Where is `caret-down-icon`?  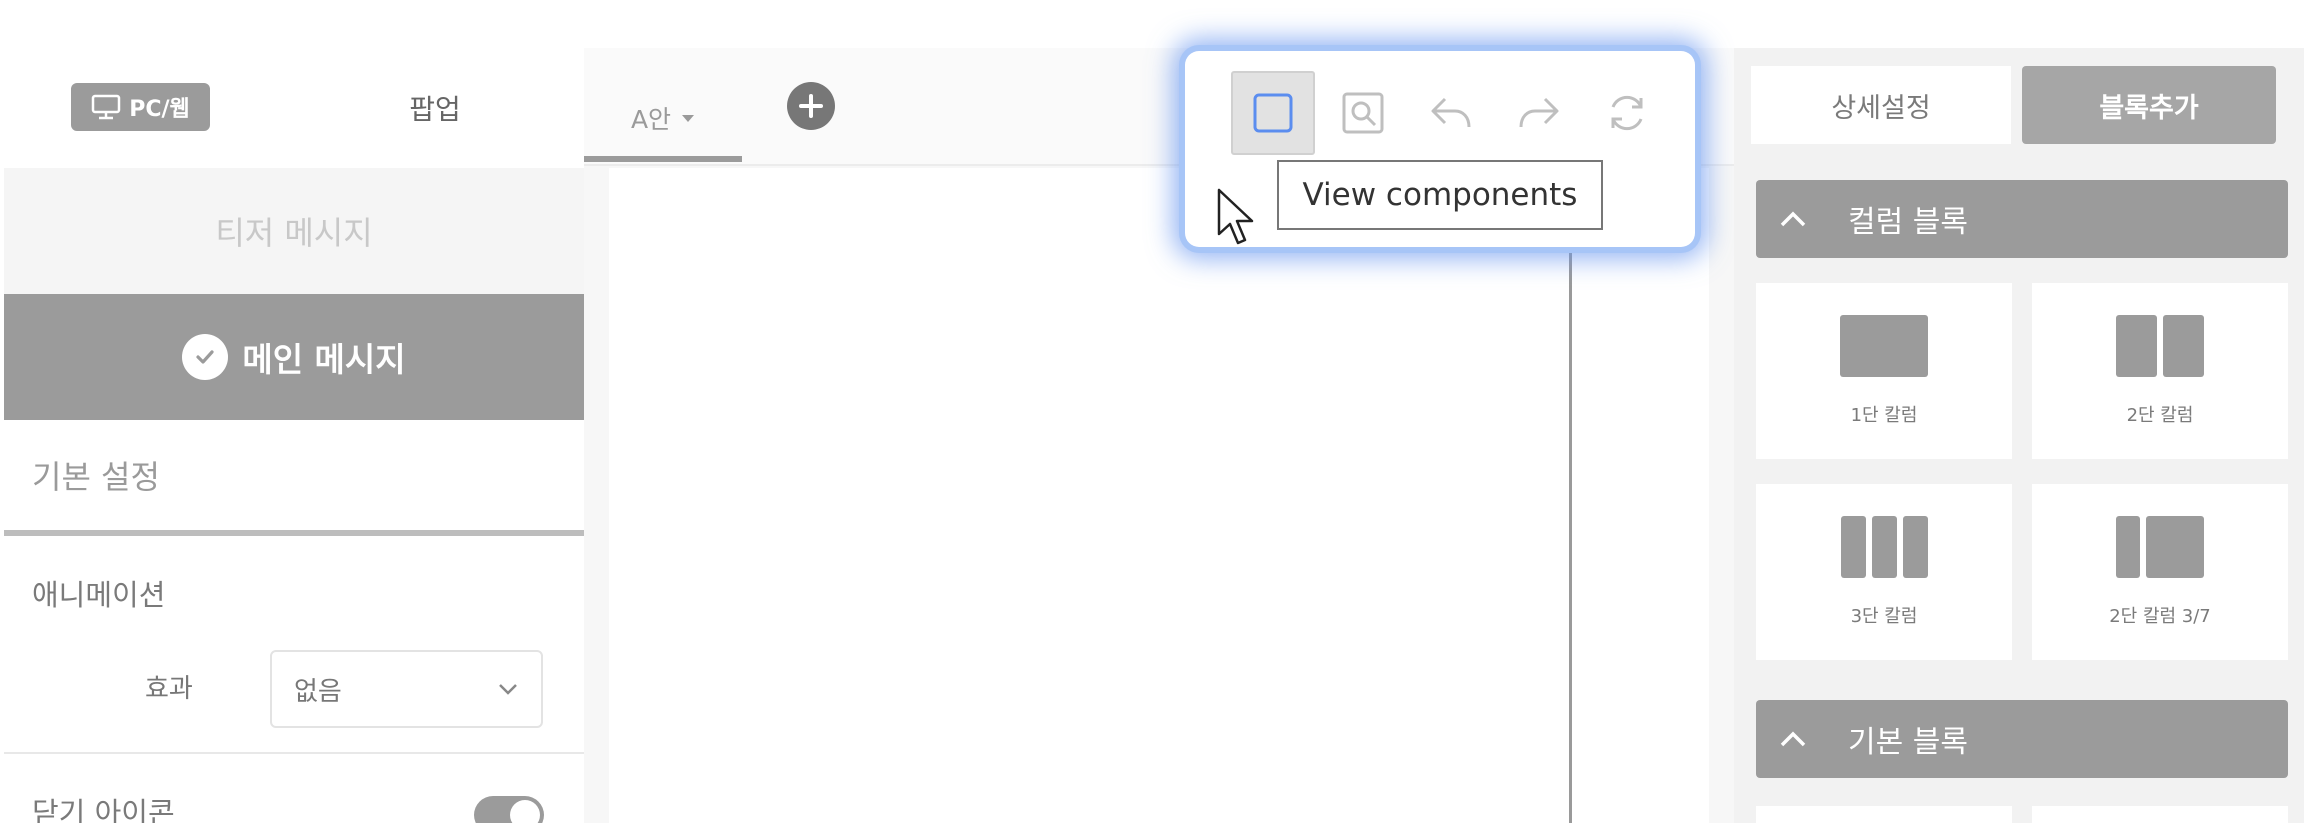
caret-down-icon is located at coordinates (688, 118).